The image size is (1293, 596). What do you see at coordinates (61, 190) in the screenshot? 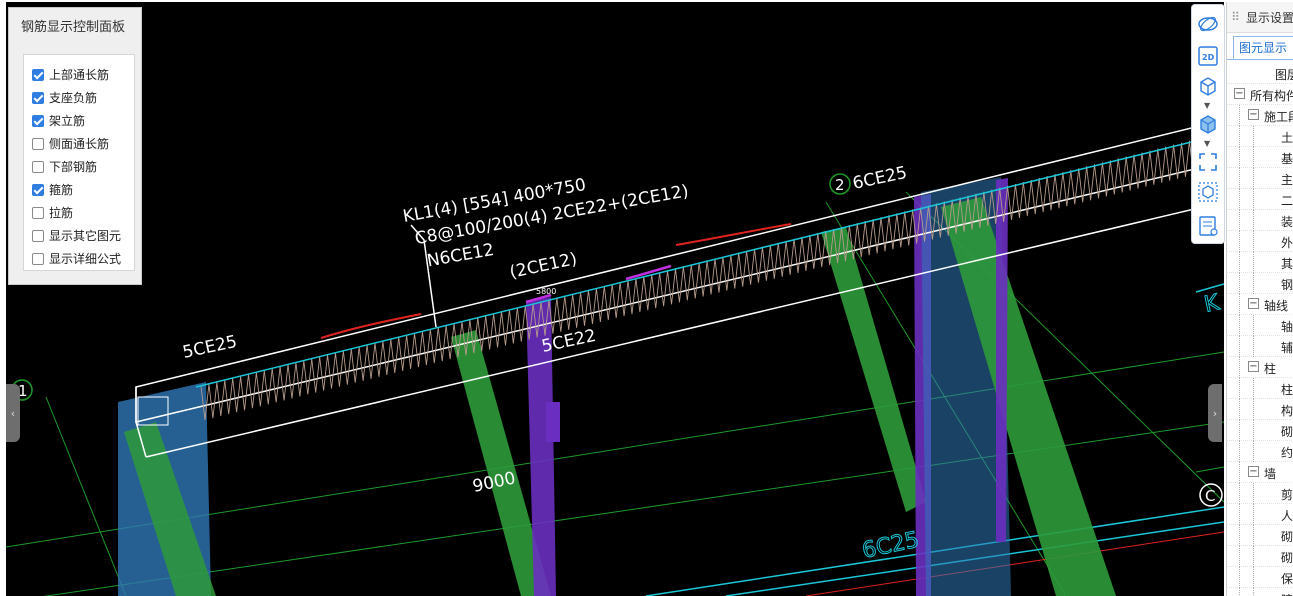
I see `rebar-option-label: 箍筋` at bounding box center [61, 190].